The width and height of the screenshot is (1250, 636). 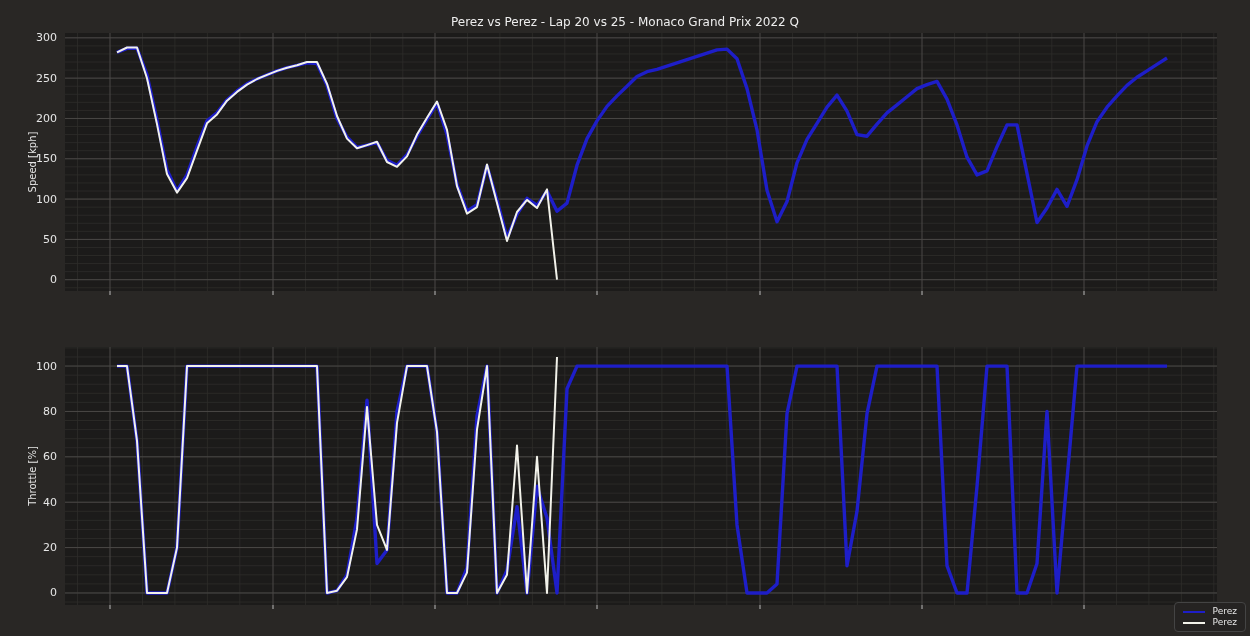 I want to click on chart-title: Perez vs Perez - Lap 20 vs 25 - Monaco Grand Prix 2022 Q, so click(x=625, y=22).